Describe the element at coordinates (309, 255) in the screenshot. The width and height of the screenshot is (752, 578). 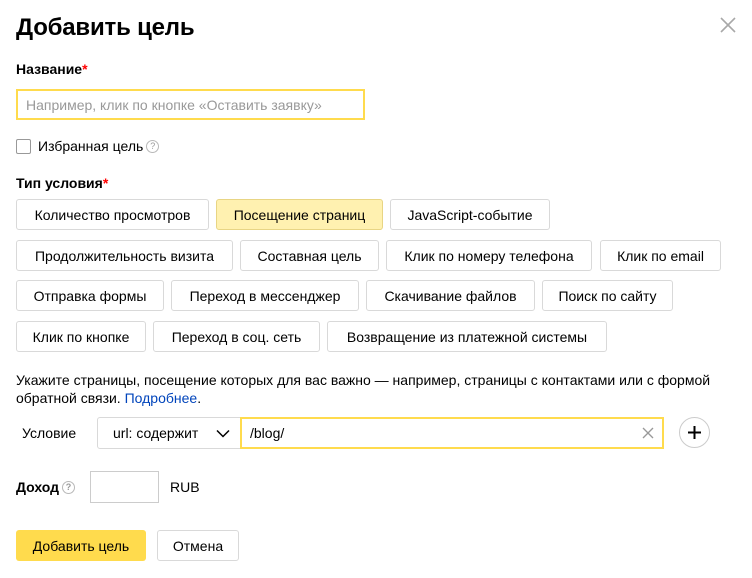
I see `type-option-composite: Составная цель` at that location.